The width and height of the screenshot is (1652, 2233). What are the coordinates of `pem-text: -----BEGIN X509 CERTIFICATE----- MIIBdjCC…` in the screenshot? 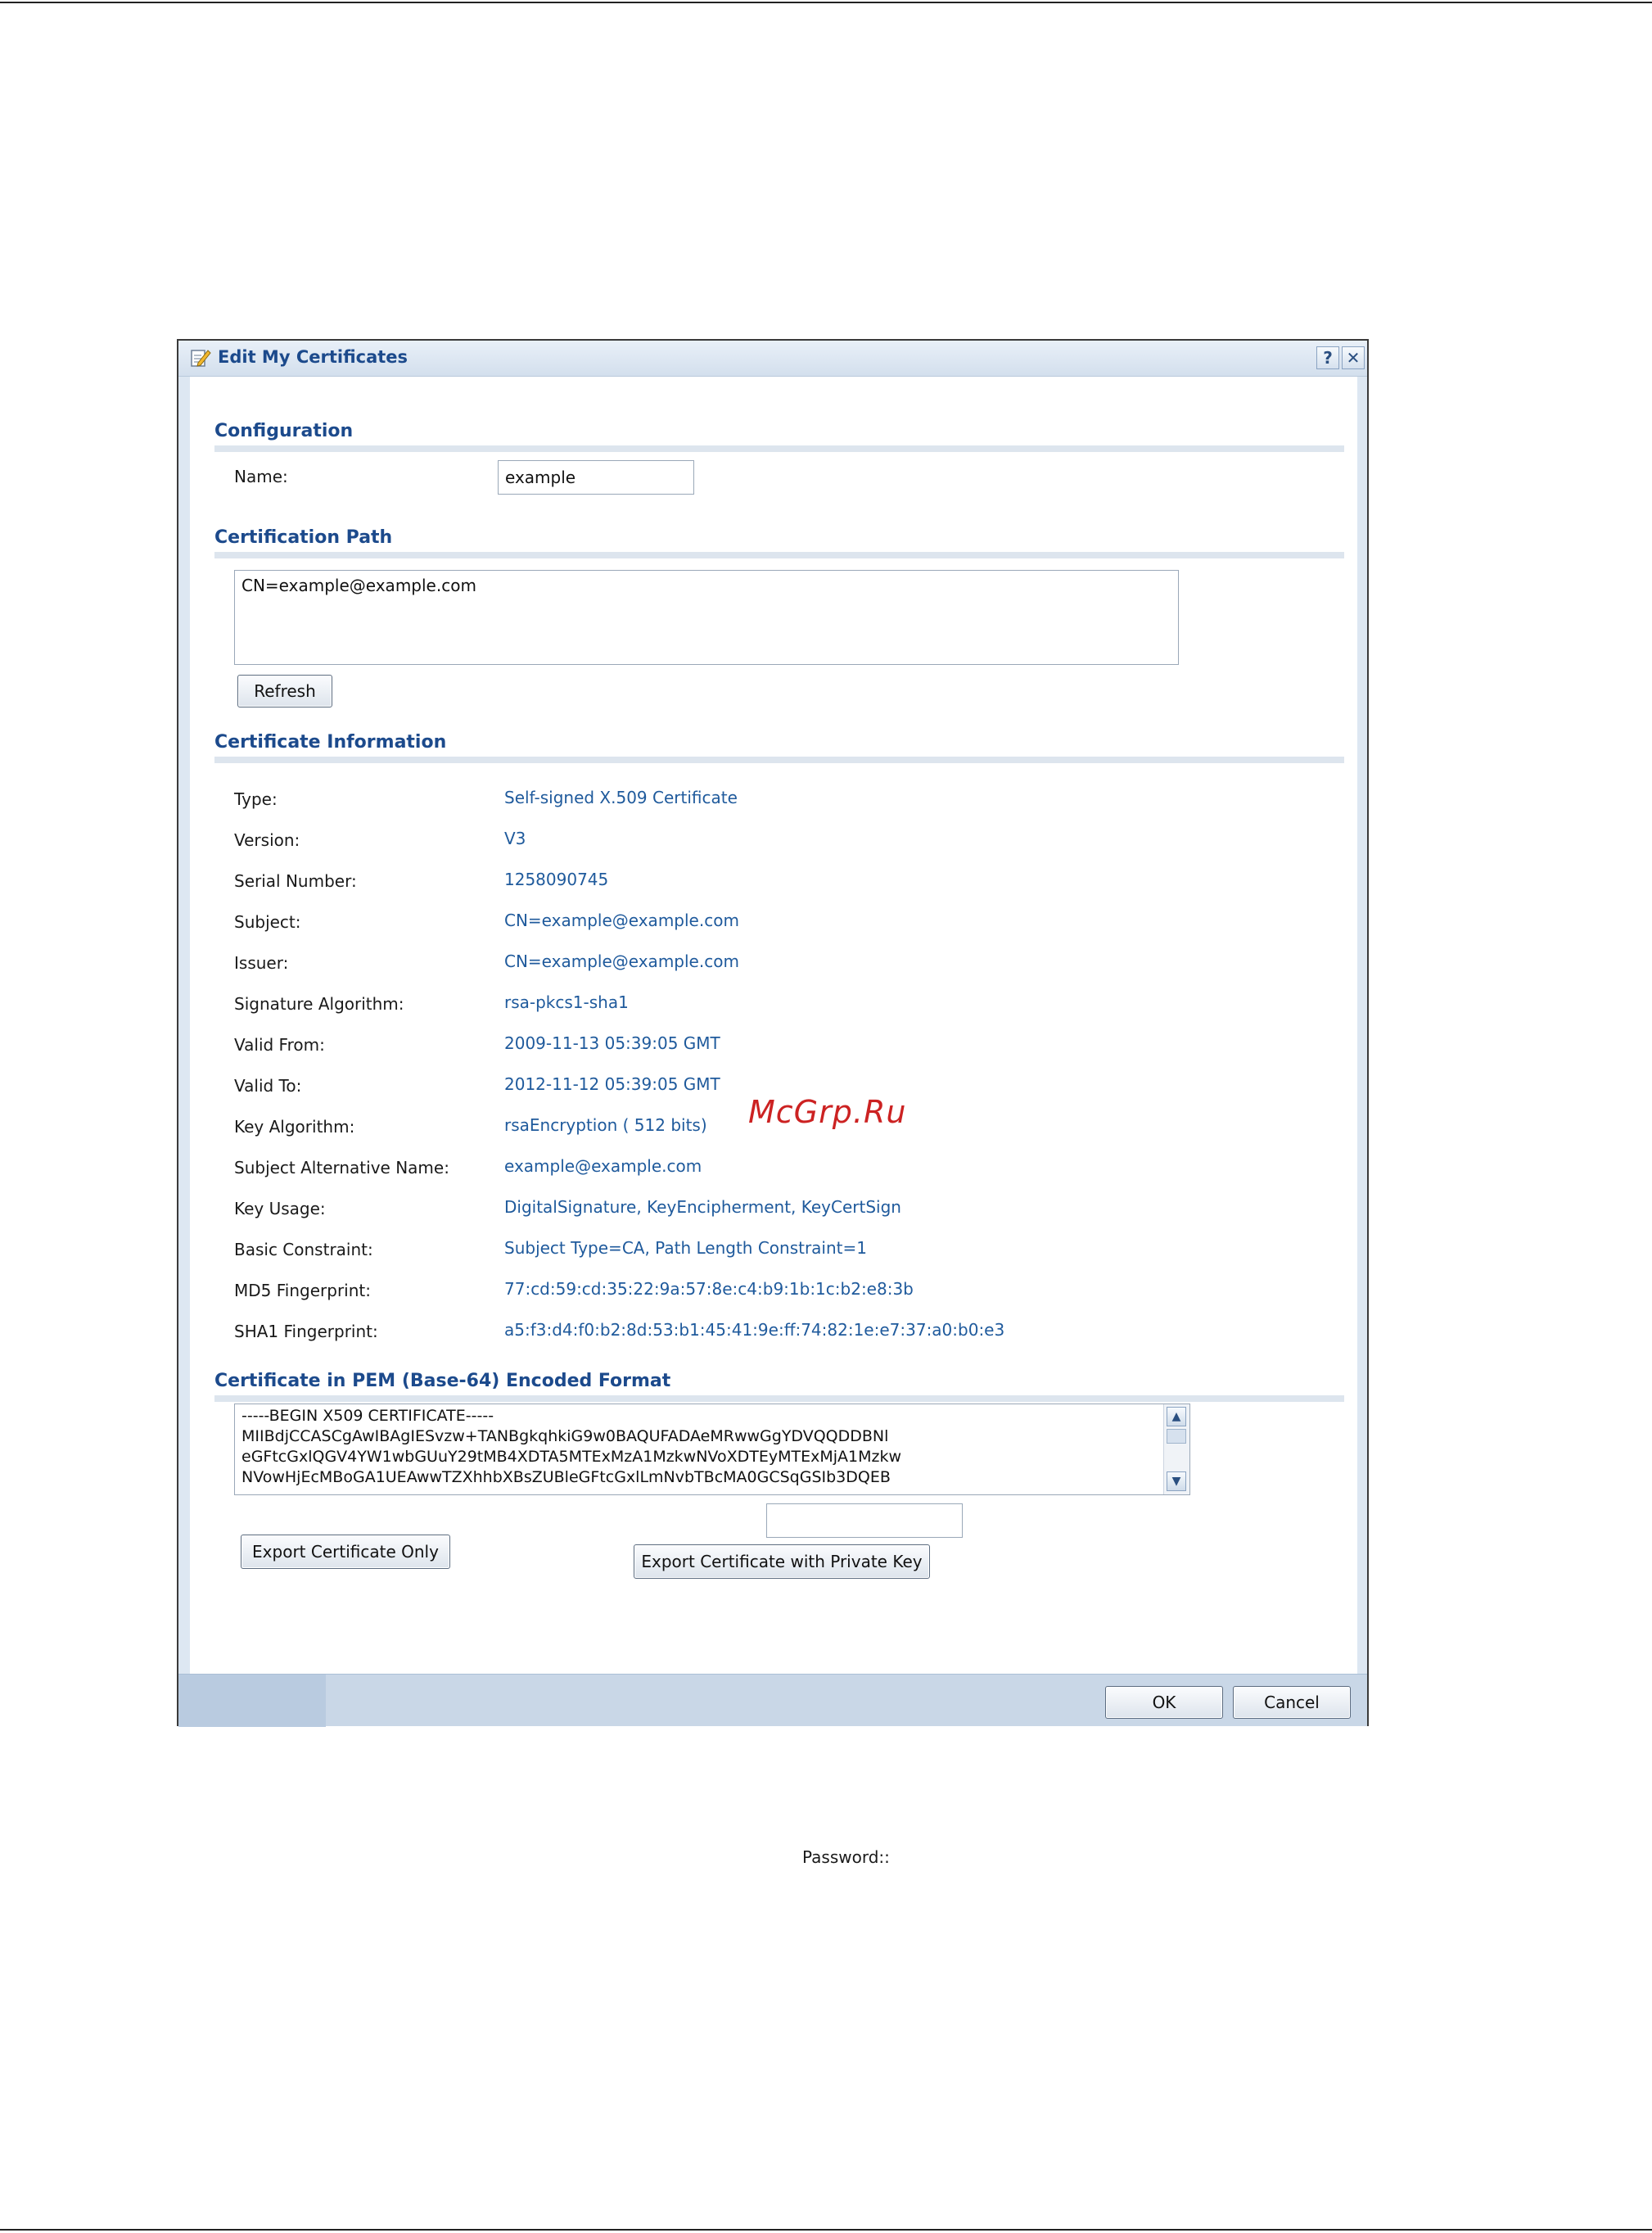 It's located at (698, 1447).